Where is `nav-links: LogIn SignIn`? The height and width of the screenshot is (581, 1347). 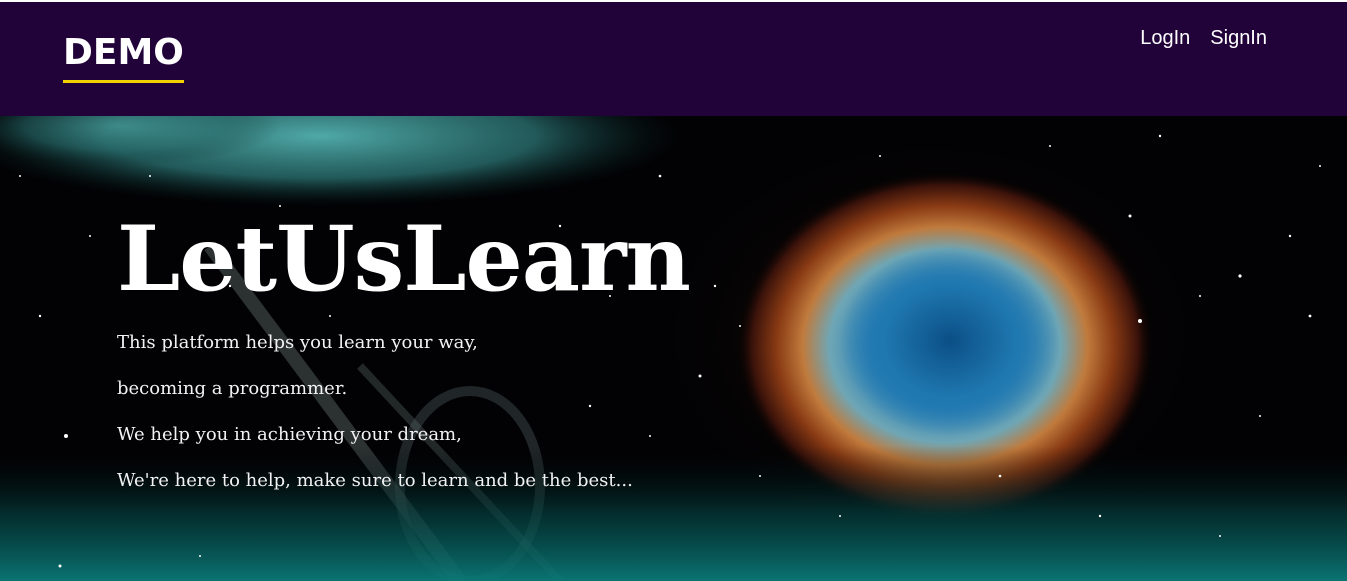 nav-links: LogIn SignIn is located at coordinates (1203, 38).